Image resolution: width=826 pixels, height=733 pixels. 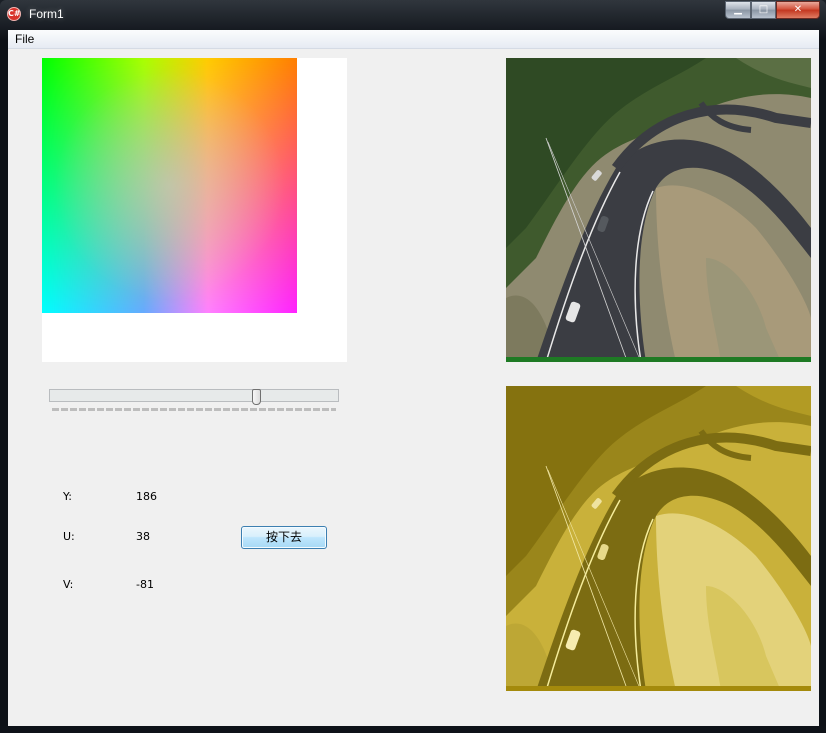 What do you see at coordinates (413, 729) in the screenshot?
I see `bottom-edge` at bounding box center [413, 729].